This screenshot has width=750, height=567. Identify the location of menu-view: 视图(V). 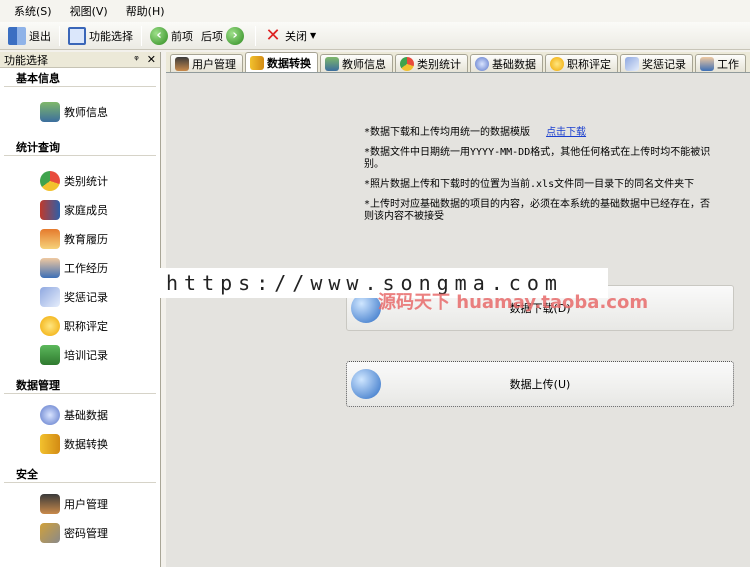
(89, 11).